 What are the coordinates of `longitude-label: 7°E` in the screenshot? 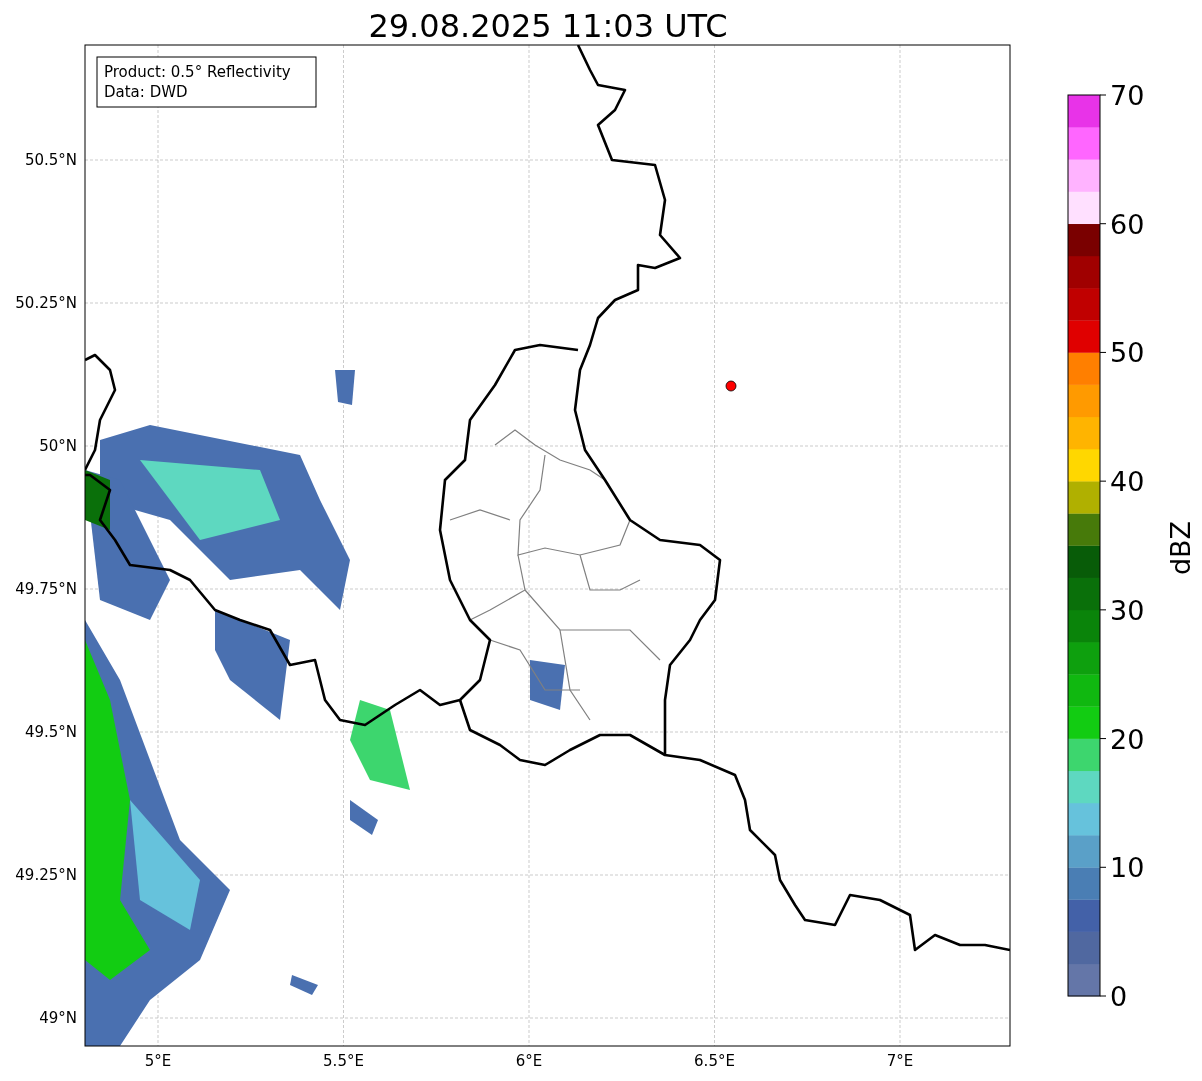 It's located at (900, 1061).